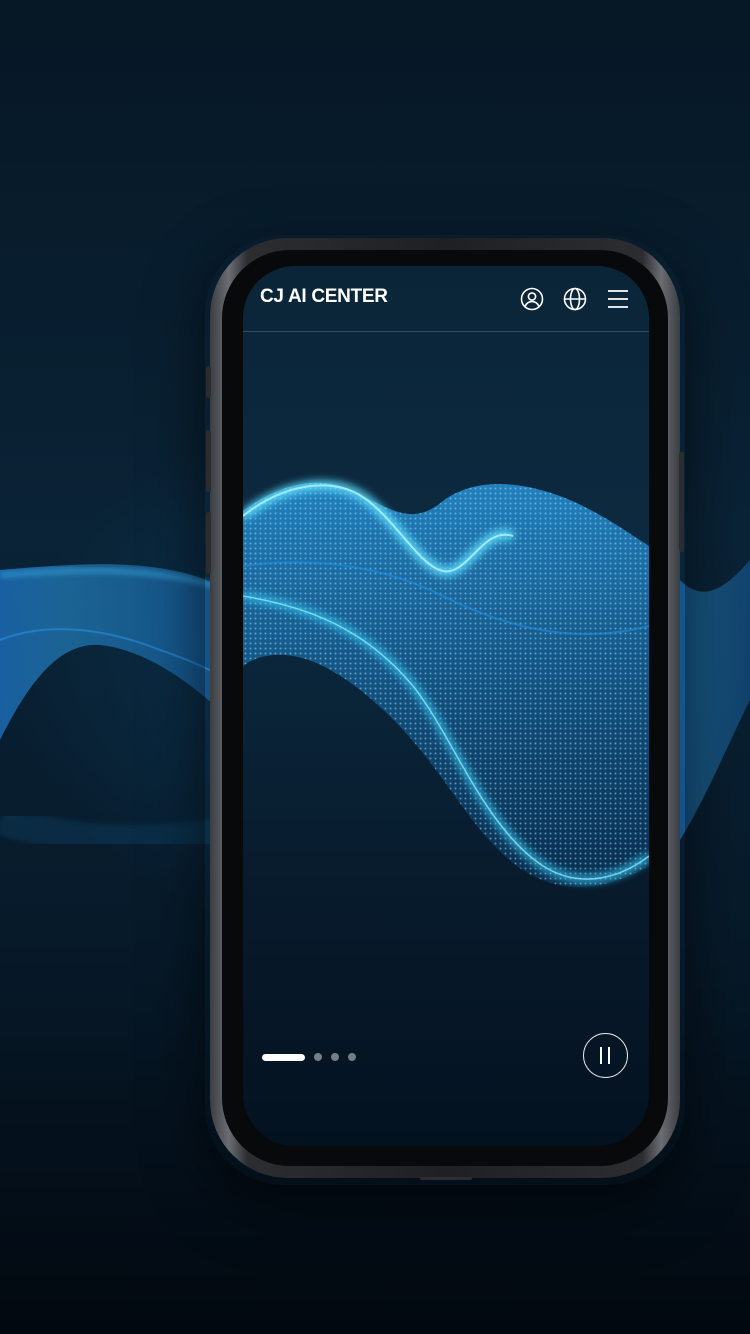 The height and width of the screenshot is (1334, 750). Describe the element at coordinates (446, 1178) in the screenshot. I see `phone-bottom-speaker` at that location.